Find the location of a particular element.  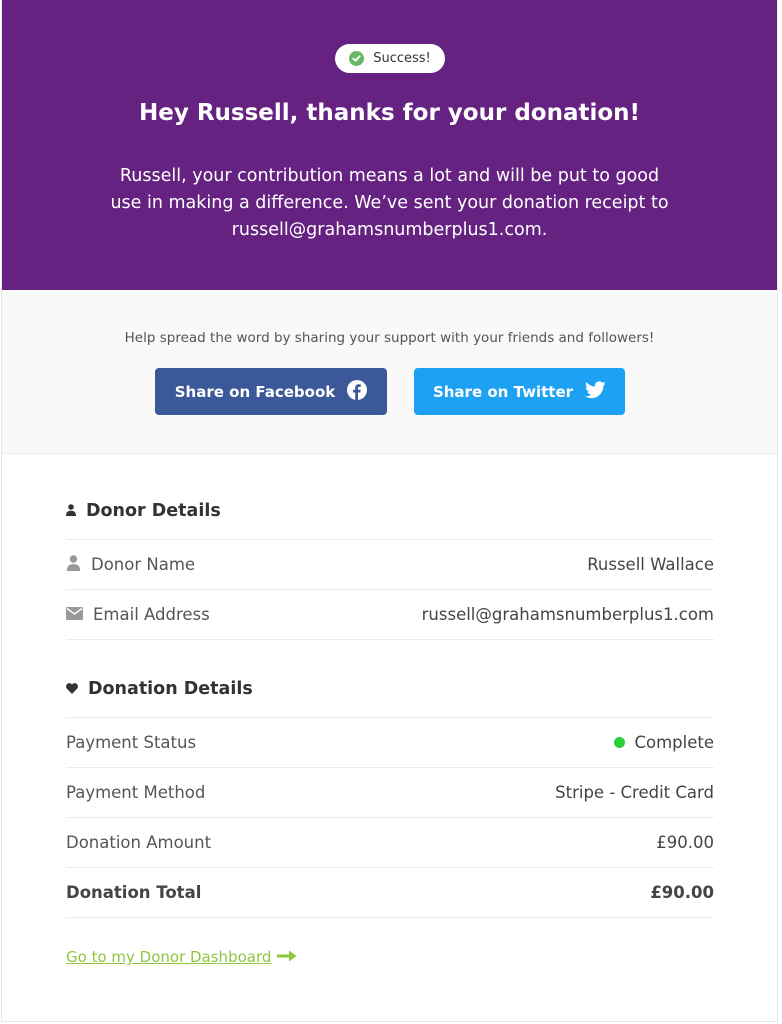

envelope-icon is located at coordinates (74, 614).